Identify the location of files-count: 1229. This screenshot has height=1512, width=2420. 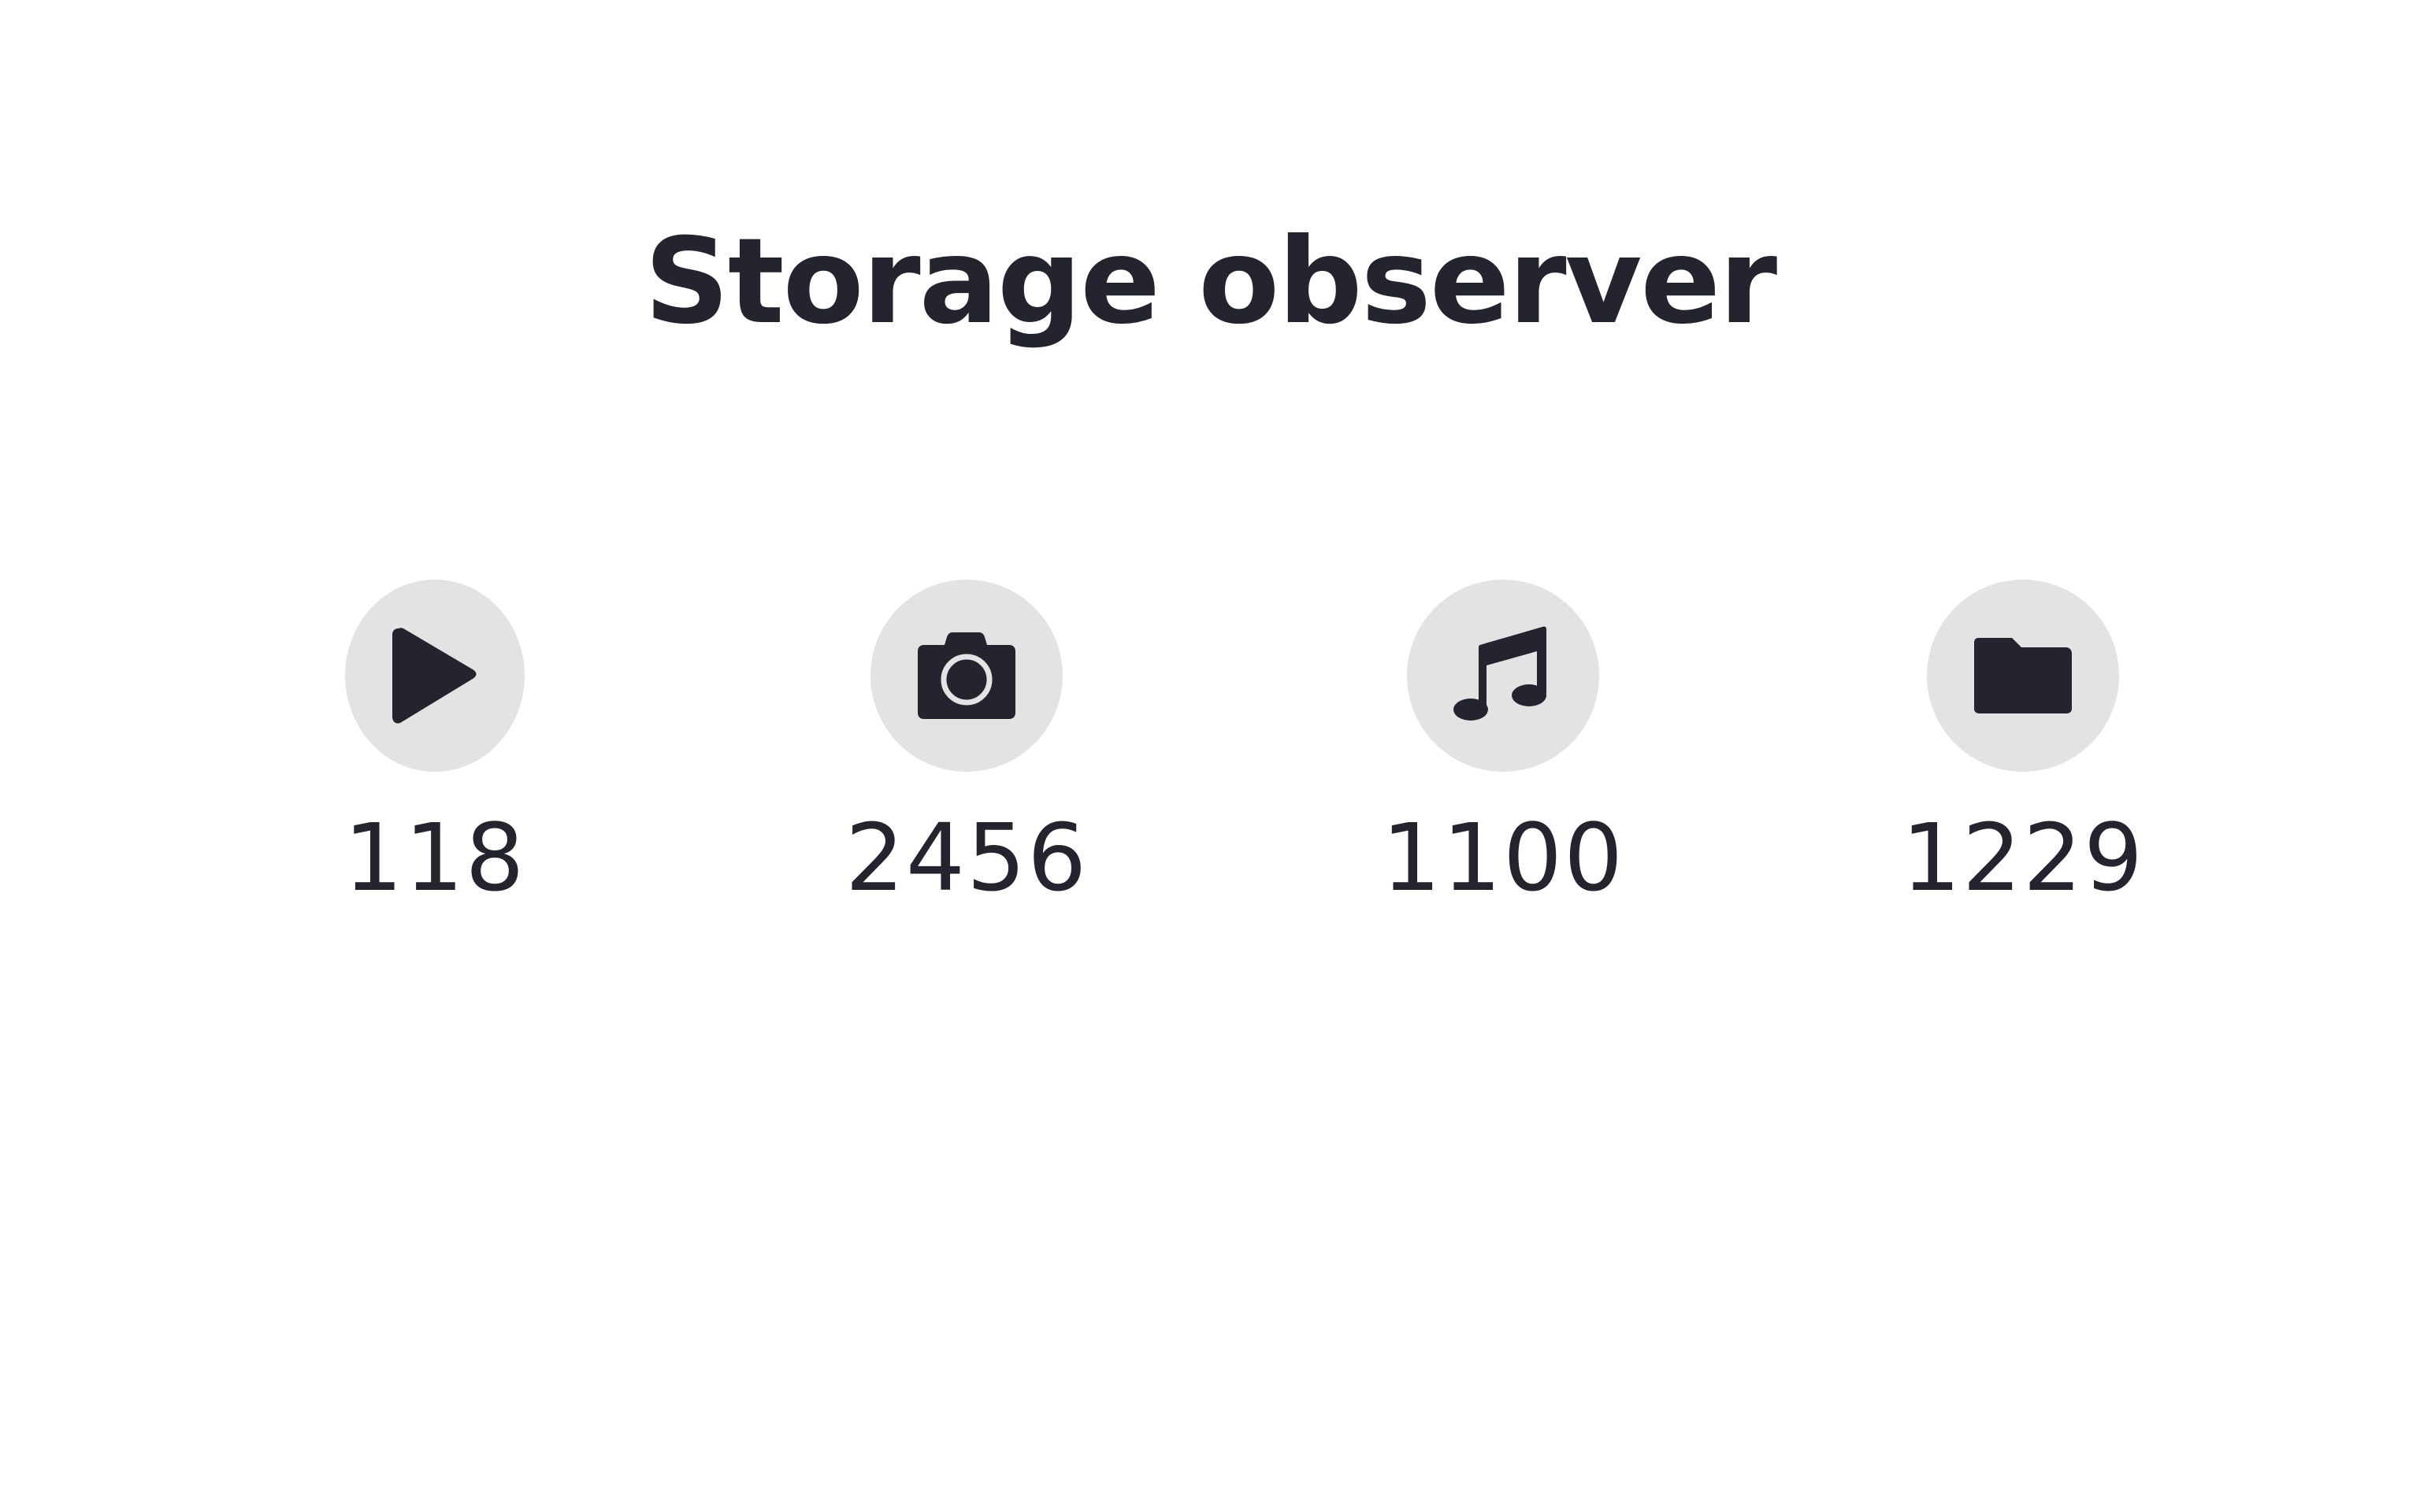
(2023, 857).